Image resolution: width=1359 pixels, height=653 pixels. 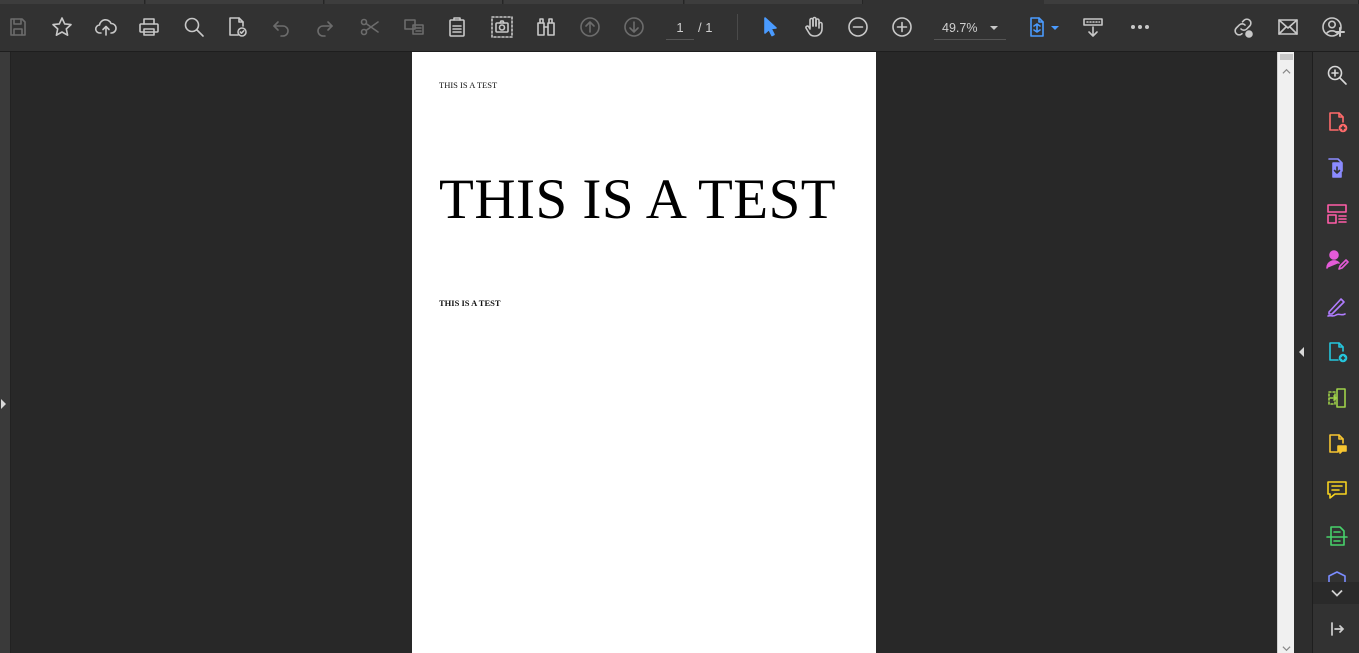 I want to click on combine-files-icon, so click(x=1337, y=398).